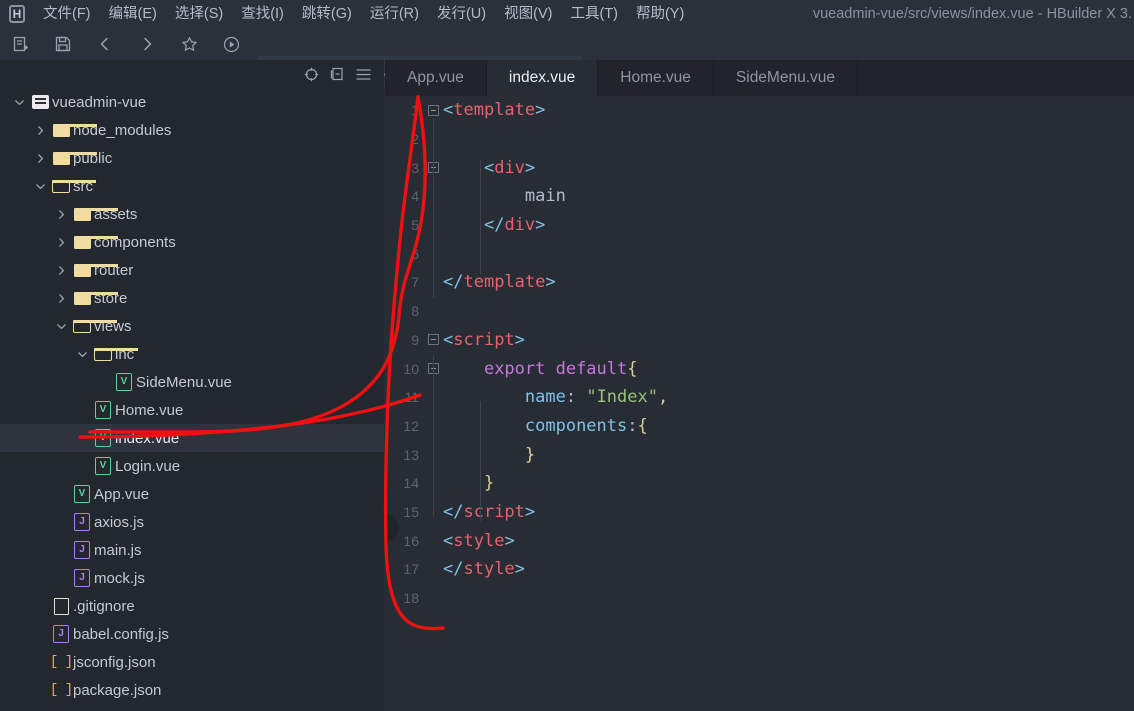  What do you see at coordinates (528, 14) in the screenshot?
I see `menu-view: 视图(V)` at bounding box center [528, 14].